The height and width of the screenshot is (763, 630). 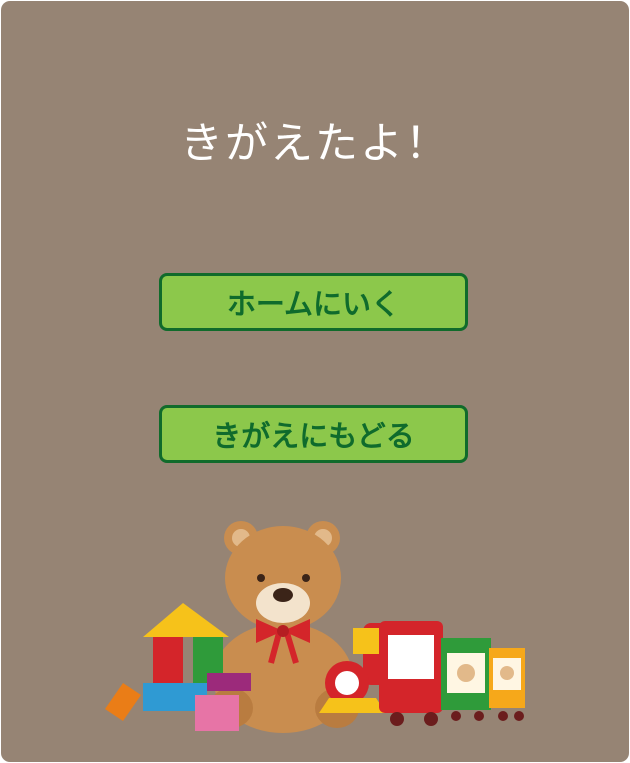 What do you see at coordinates (313, 434) in the screenshot?
I see `back-to-dressup-button: きがえにもどる` at bounding box center [313, 434].